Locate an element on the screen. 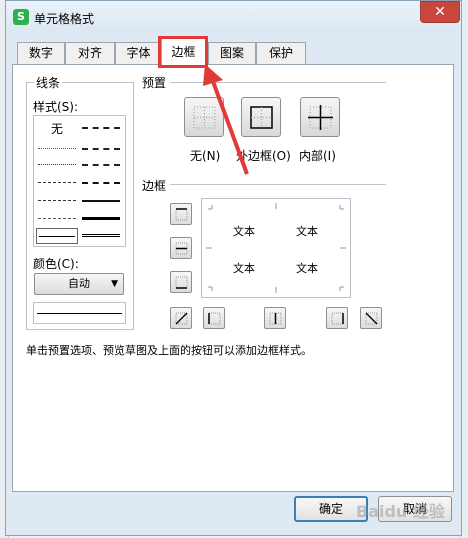  border-inside-horizontal-icon is located at coordinates (181, 248).